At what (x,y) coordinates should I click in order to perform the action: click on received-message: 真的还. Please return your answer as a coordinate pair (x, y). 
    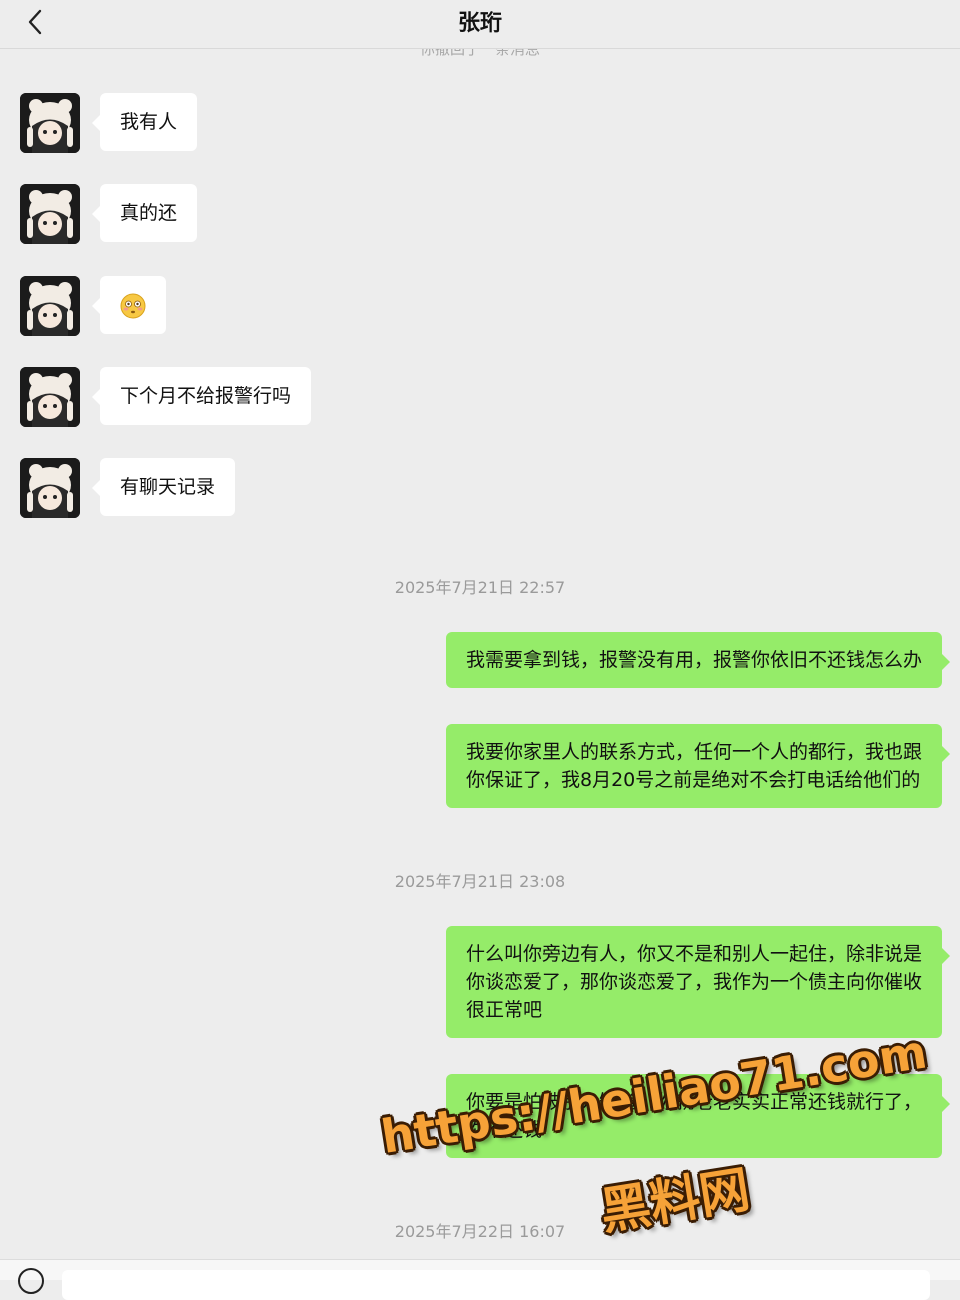
    Looking at the image, I should click on (144, 213).